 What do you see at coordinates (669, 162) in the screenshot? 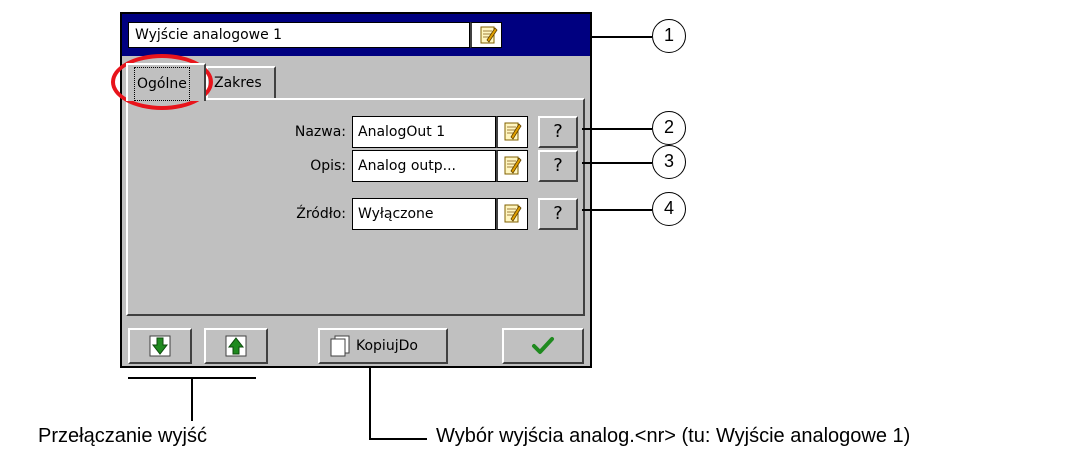
I see `callout-3: 3` at bounding box center [669, 162].